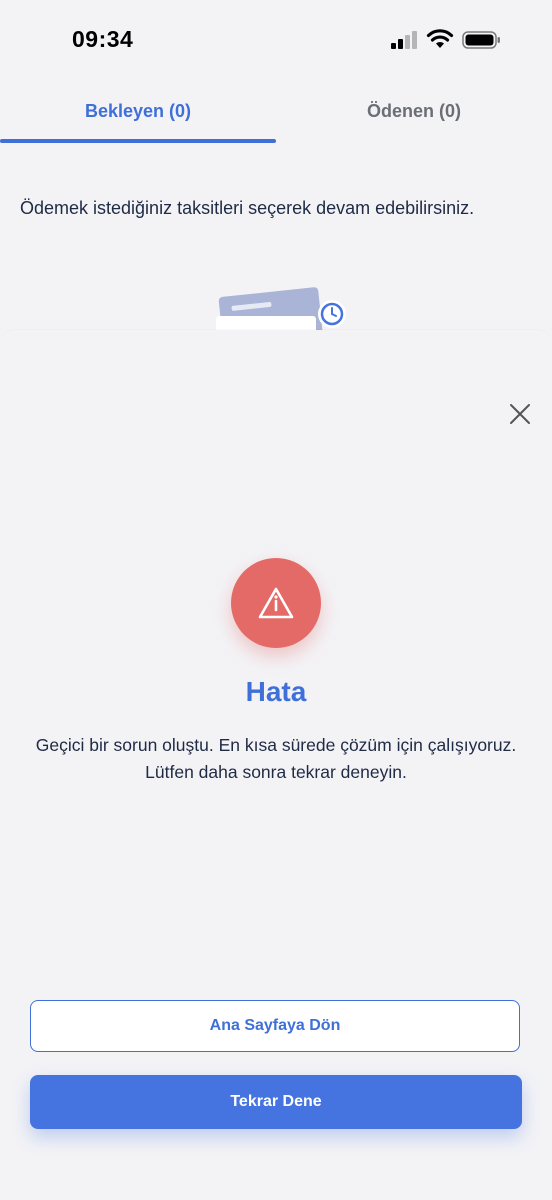  I want to click on error-title: Hata, so click(276, 691).